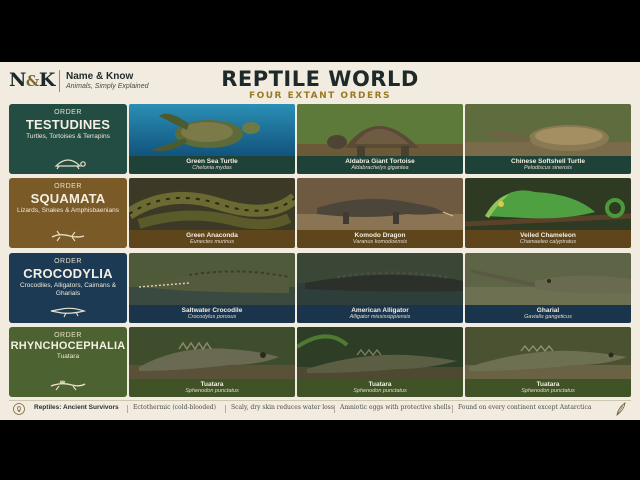 The height and width of the screenshot is (480, 640). I want to click on species-scientific-name: Pelodiscus sinensis, so click(548, 168).